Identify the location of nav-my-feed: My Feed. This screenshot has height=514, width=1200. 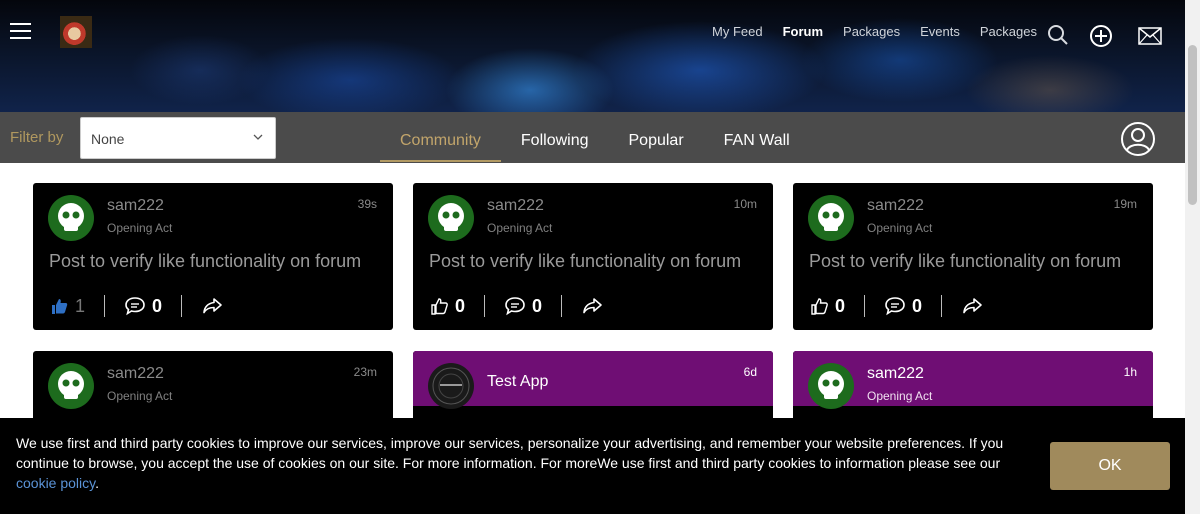
(737, 31).